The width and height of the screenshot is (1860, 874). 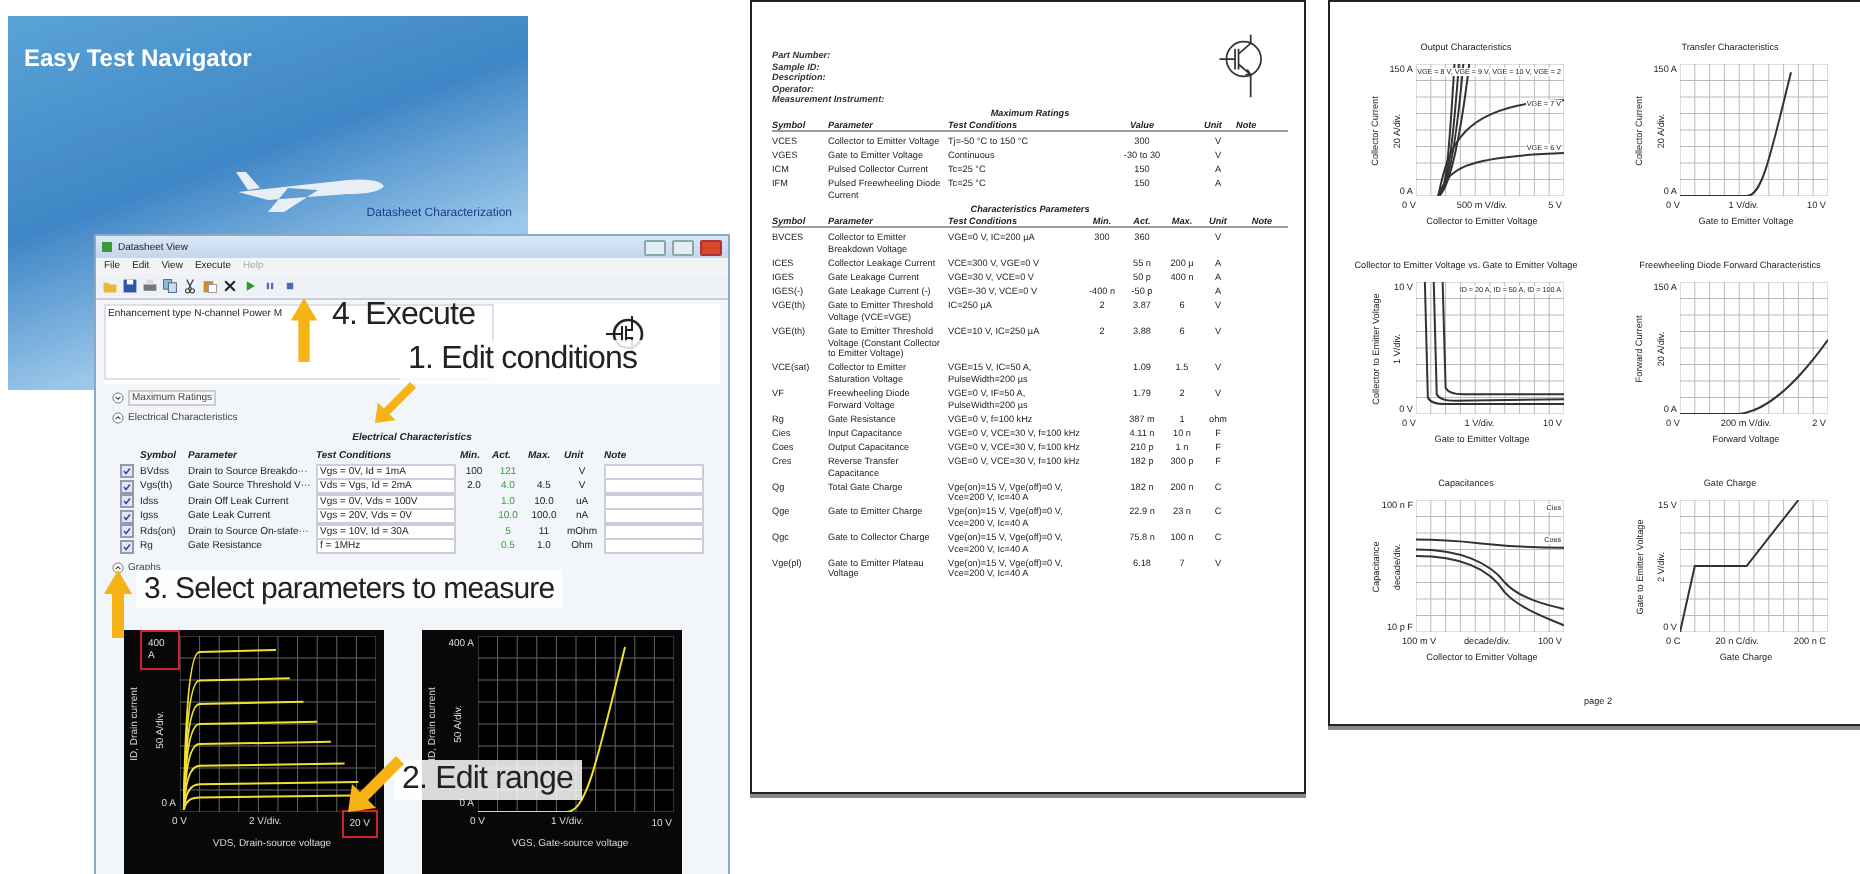 What do you see at coordinates (107, 247) in the screenshot?
I see `app-icon` at bounding box center [107, 247].